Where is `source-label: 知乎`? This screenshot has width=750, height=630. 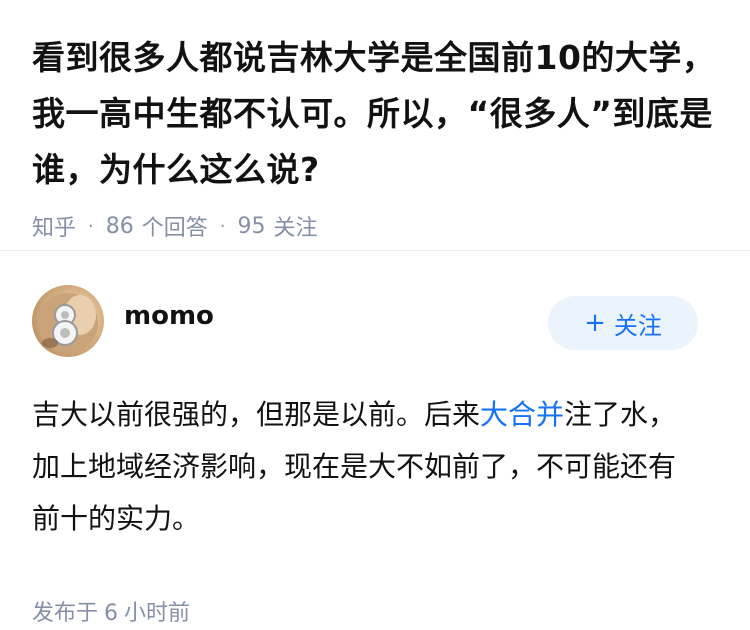 source-label: 知乎 is located at coordinates (54, 226).